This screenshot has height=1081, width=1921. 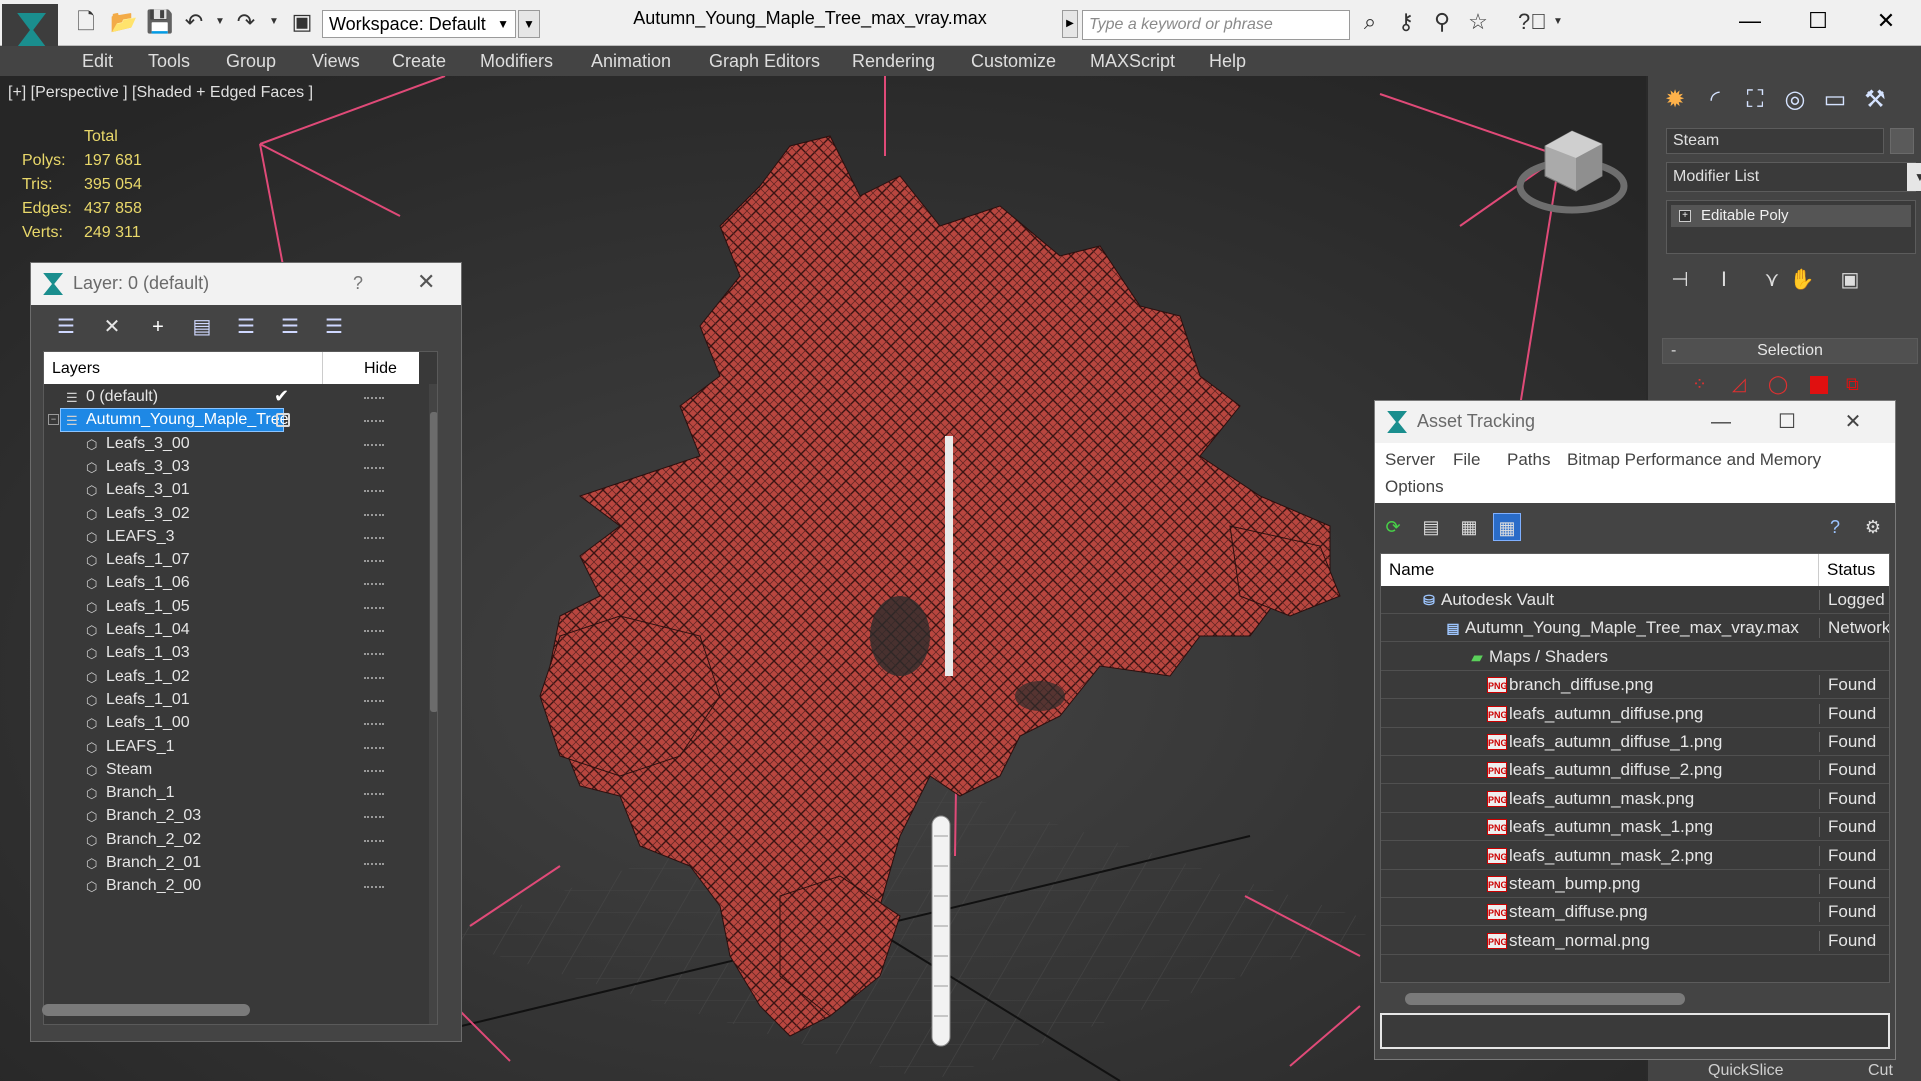 I want to click on asset-hscroll-thumb, so click(x=1545, y=999).